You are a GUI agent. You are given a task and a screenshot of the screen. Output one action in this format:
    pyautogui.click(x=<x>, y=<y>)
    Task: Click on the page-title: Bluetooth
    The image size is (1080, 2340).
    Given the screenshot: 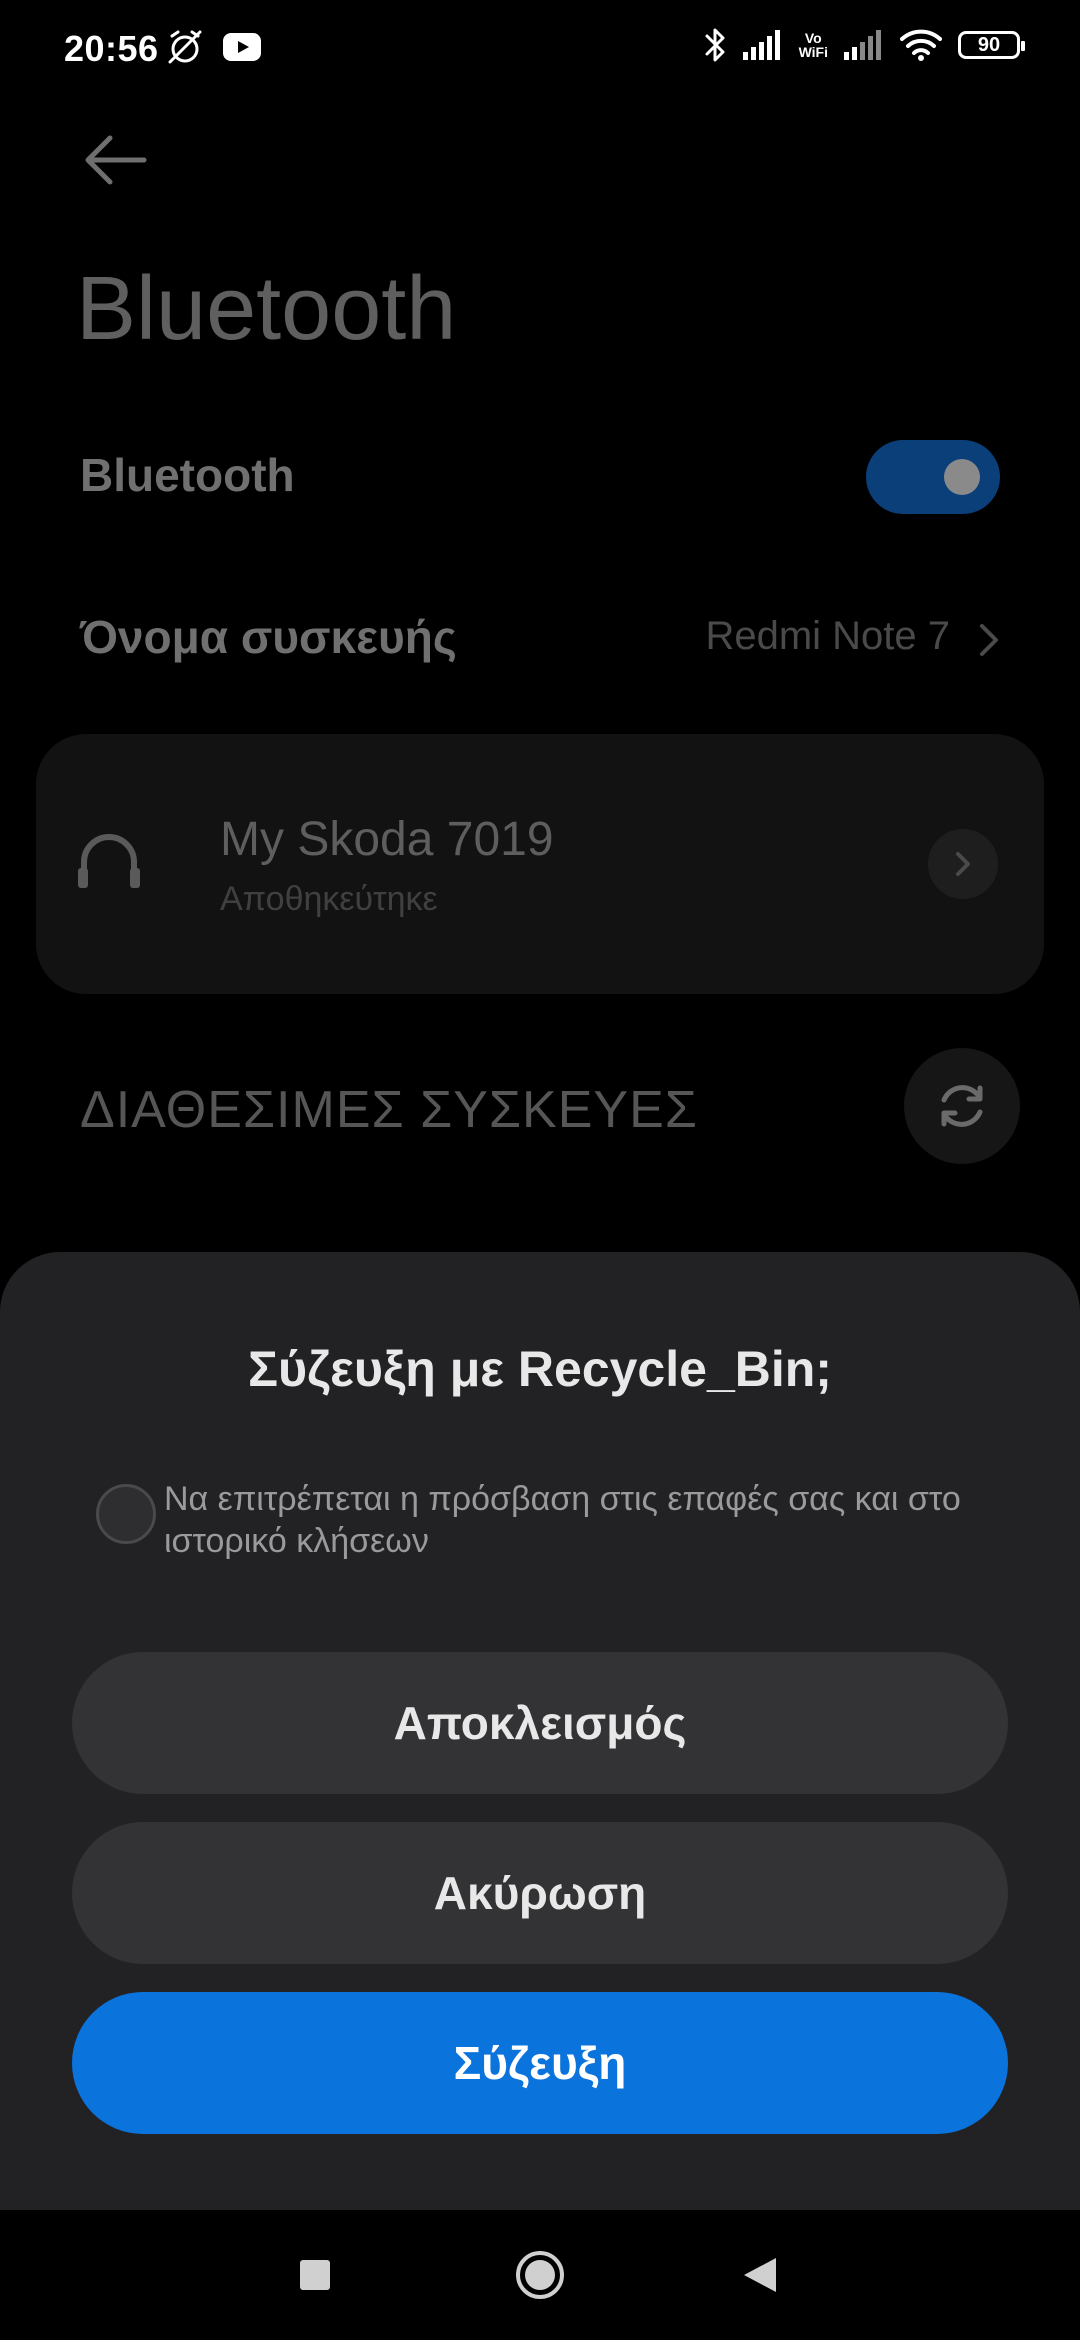 What is the action you would take?
    pyautogui.click(x=266, y=309)
    